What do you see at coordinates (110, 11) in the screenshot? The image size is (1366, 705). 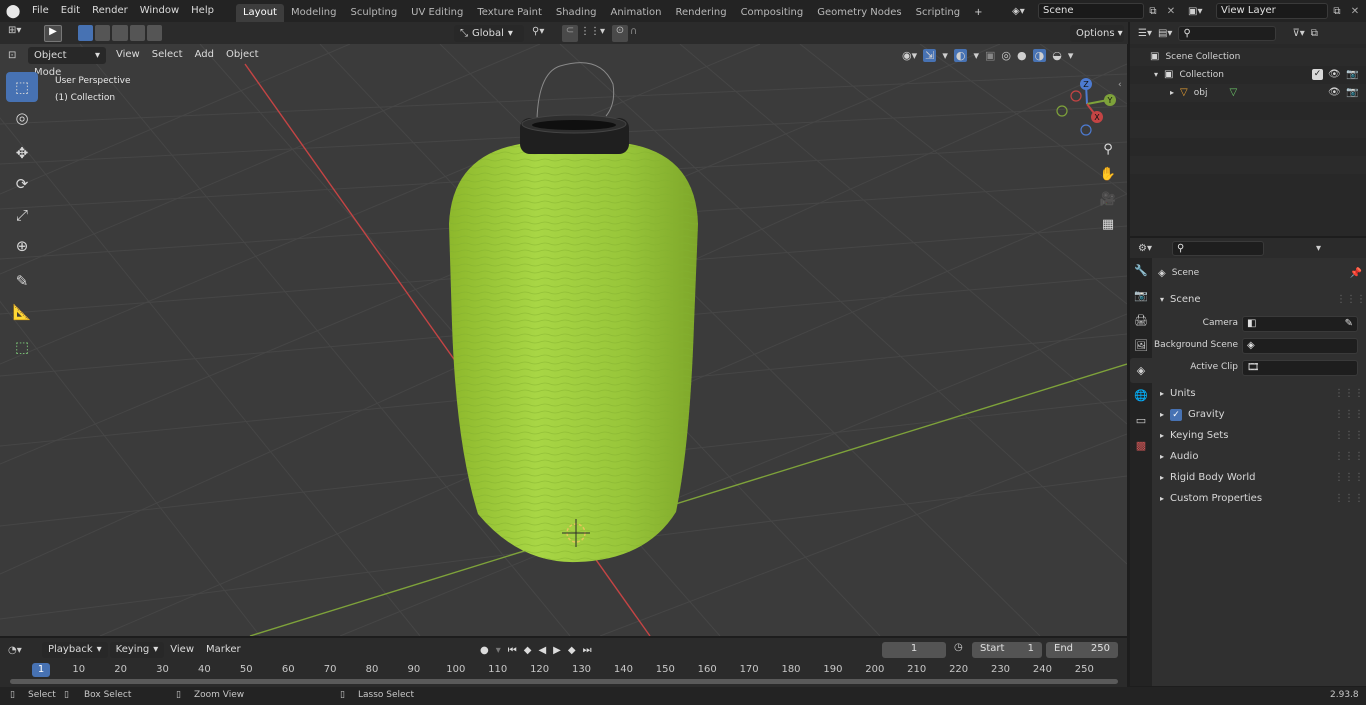 I see `menu-render: Render` at bounding box center [110, 11].